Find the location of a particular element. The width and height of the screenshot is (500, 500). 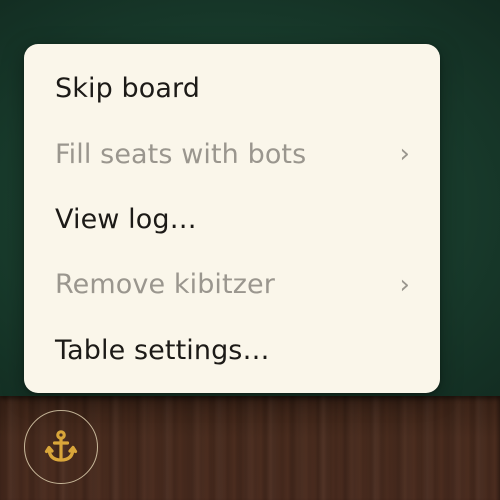

menu-item-skip-board: Skip board is located at coordinates (232, 88).